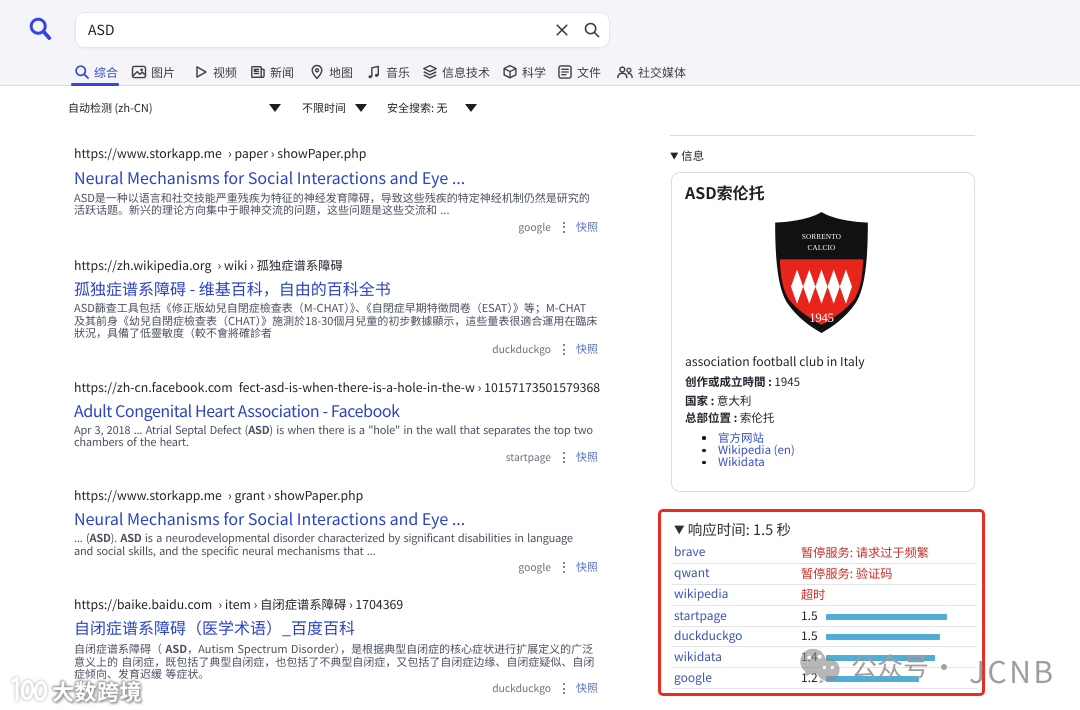 Image resolution: width=1080 pixels, height=710 pixels. What do you see at coordinates (822, 248) in the screenshot?
I see `svg-text: CALCIO` at bounding box center [822, 248].